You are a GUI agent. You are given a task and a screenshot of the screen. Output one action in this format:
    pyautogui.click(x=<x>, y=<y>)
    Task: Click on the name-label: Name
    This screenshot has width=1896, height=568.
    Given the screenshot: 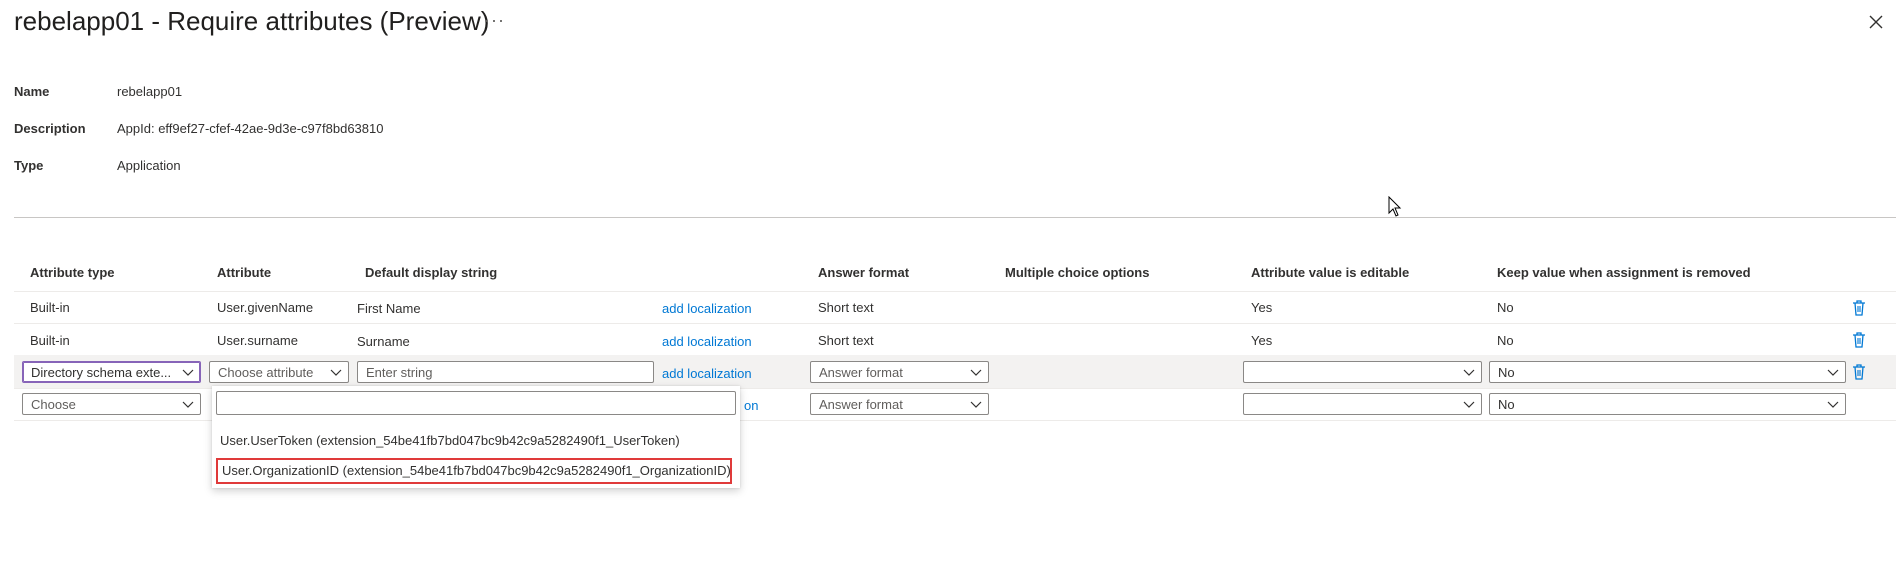 What is the action you would take?
    pyautogui.click(x=32, y=91)
    